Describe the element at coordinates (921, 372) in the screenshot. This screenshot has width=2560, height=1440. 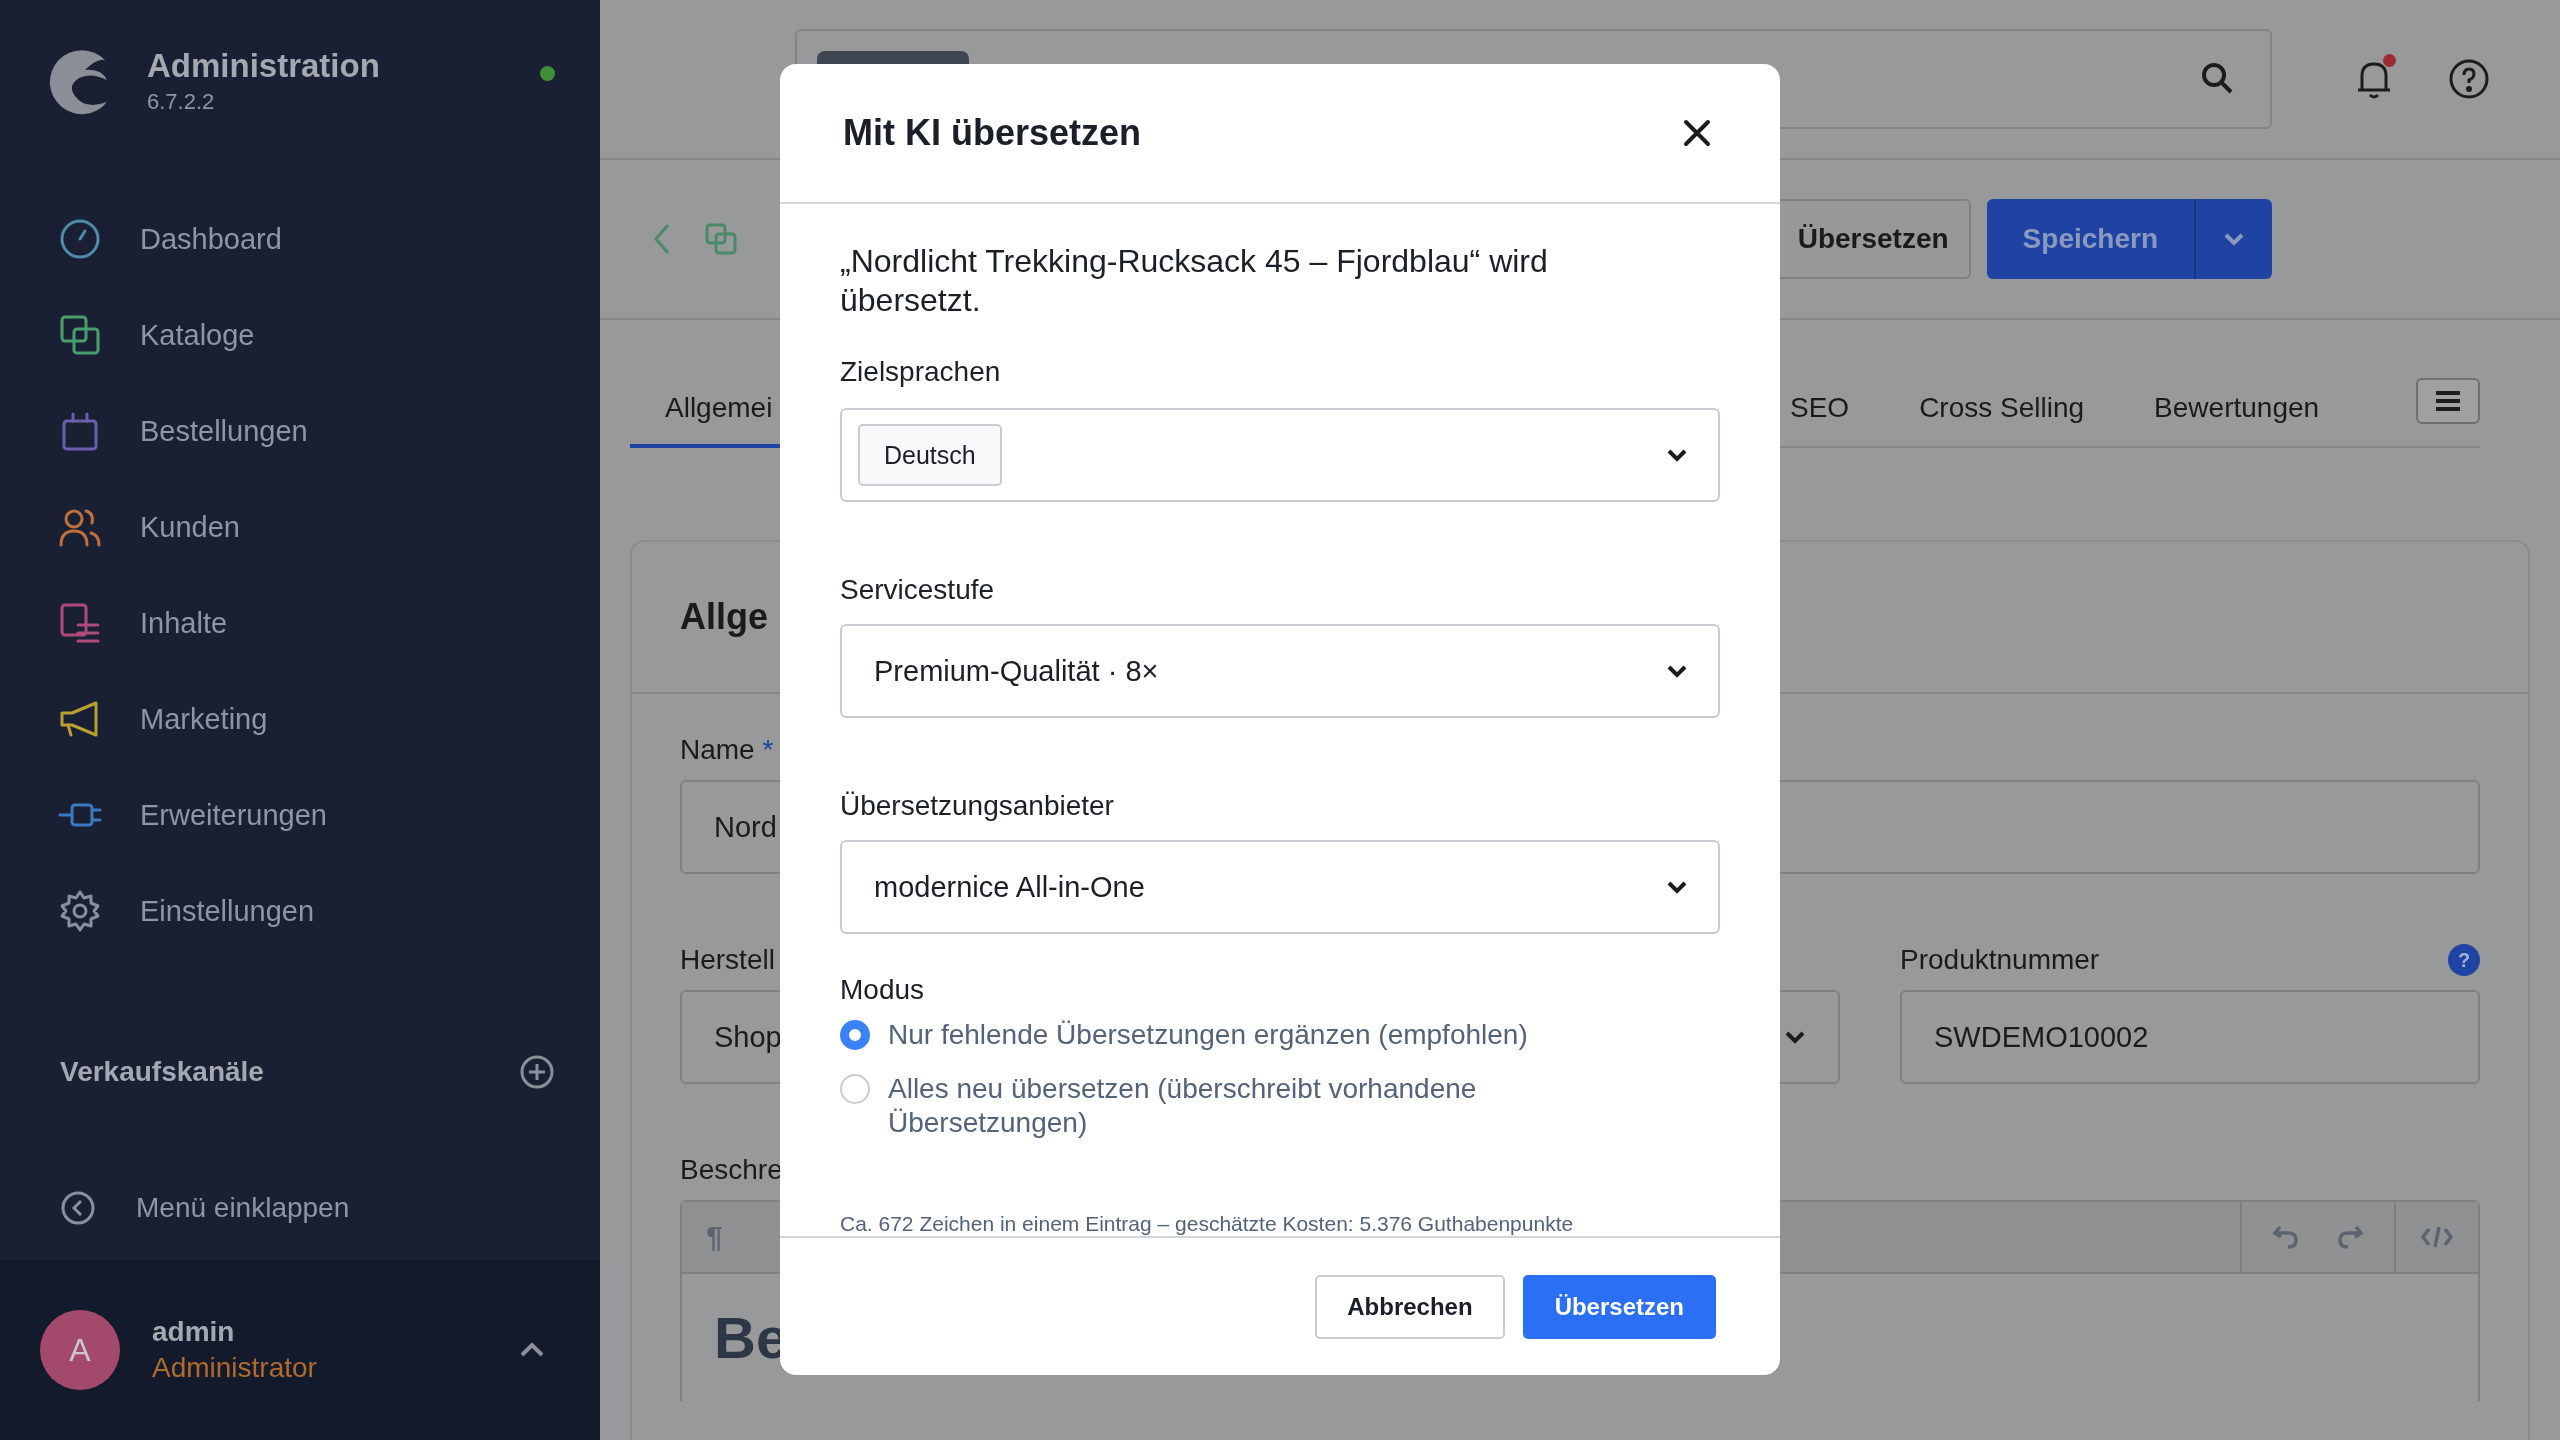
I see `field-label: Zielsprachen` at that location.